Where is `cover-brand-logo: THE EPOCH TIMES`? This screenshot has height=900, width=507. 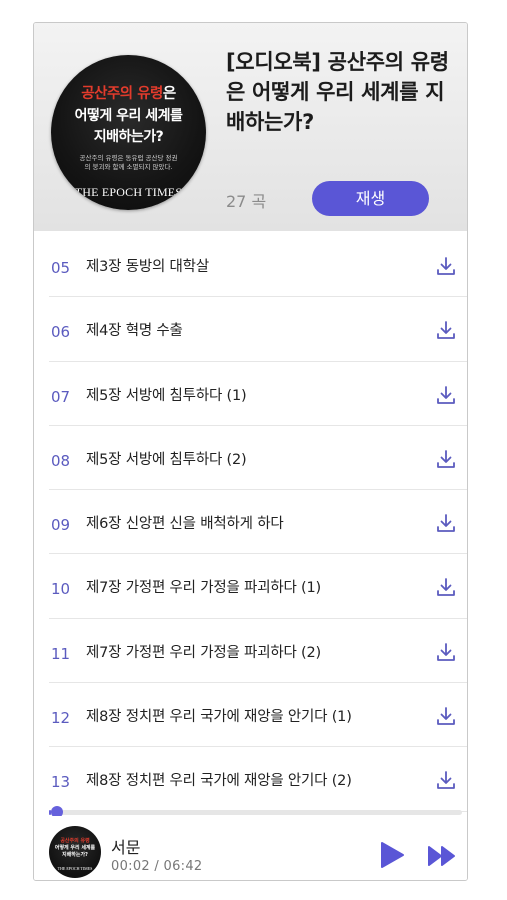
cover-brand-logo: THE EPOCH TIMES is located at coordinates (128, 192).